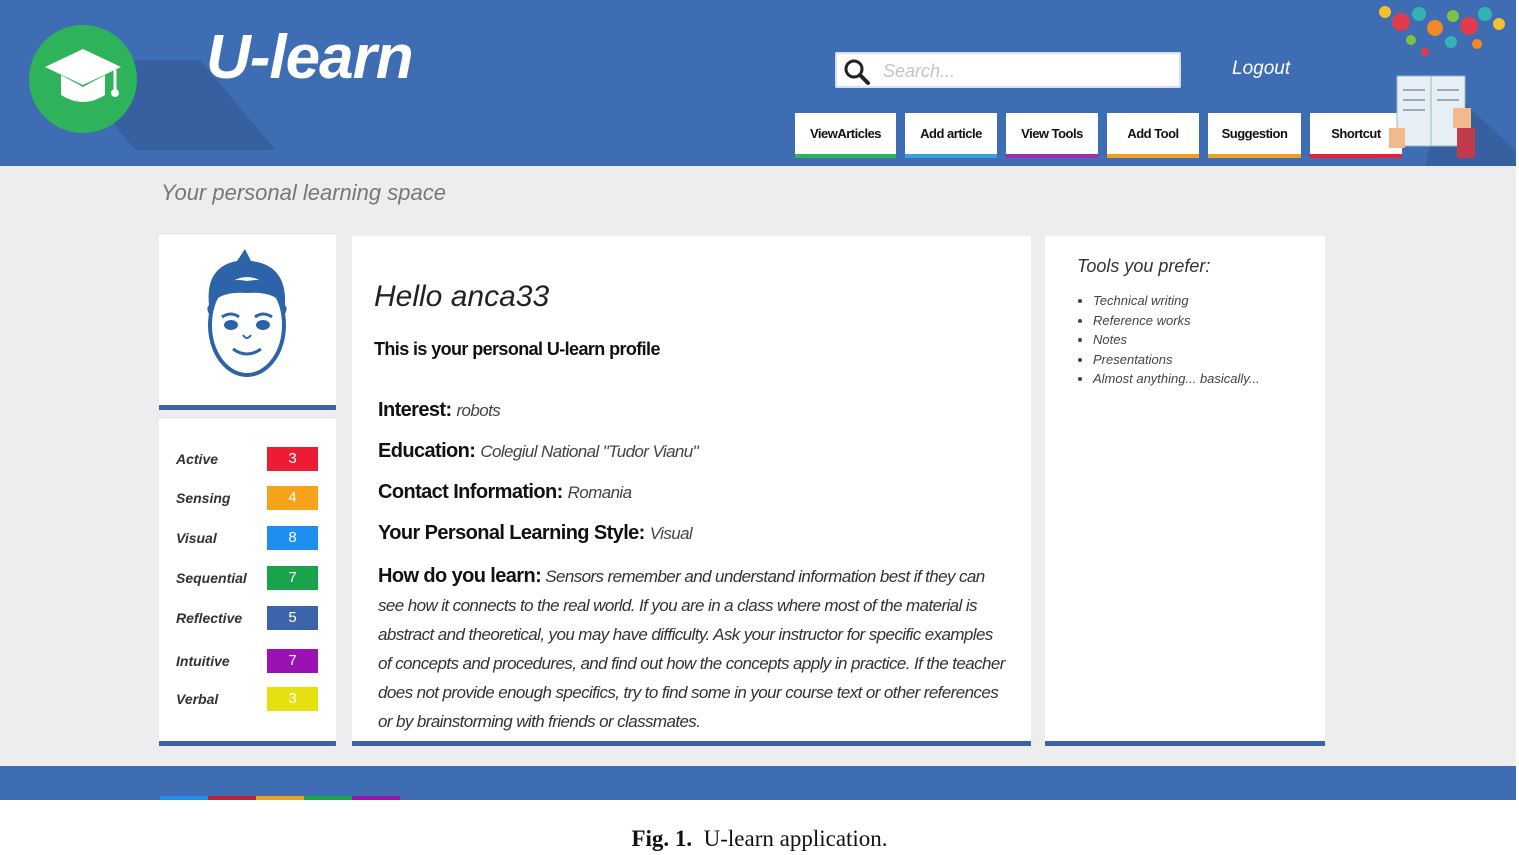 This screenshot has width=1519, height=855. I want to click on list-item: Notes, so click(1176, 340).